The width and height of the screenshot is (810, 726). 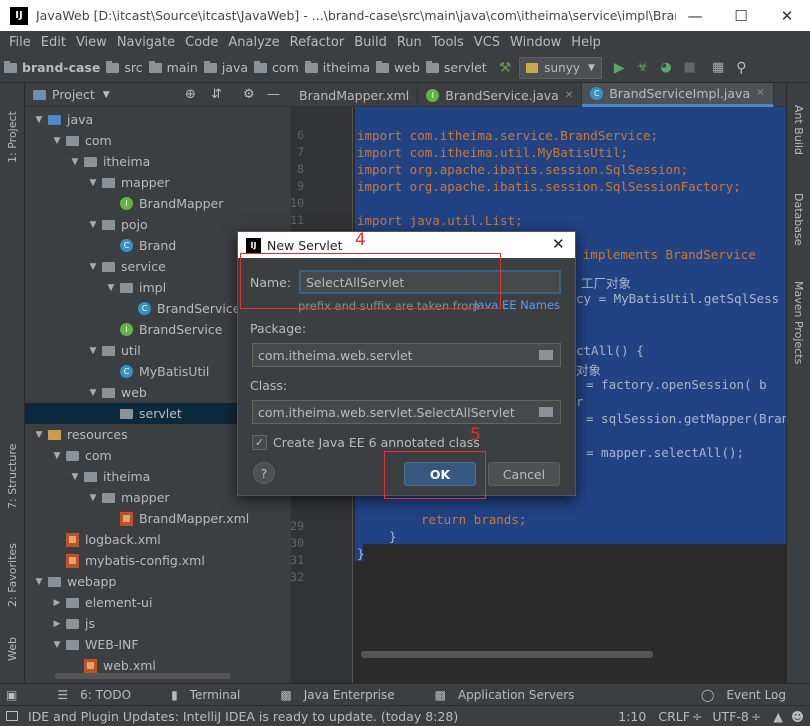 I want to click on tree-item: ▼ webapp, so click(x=158, y=581).